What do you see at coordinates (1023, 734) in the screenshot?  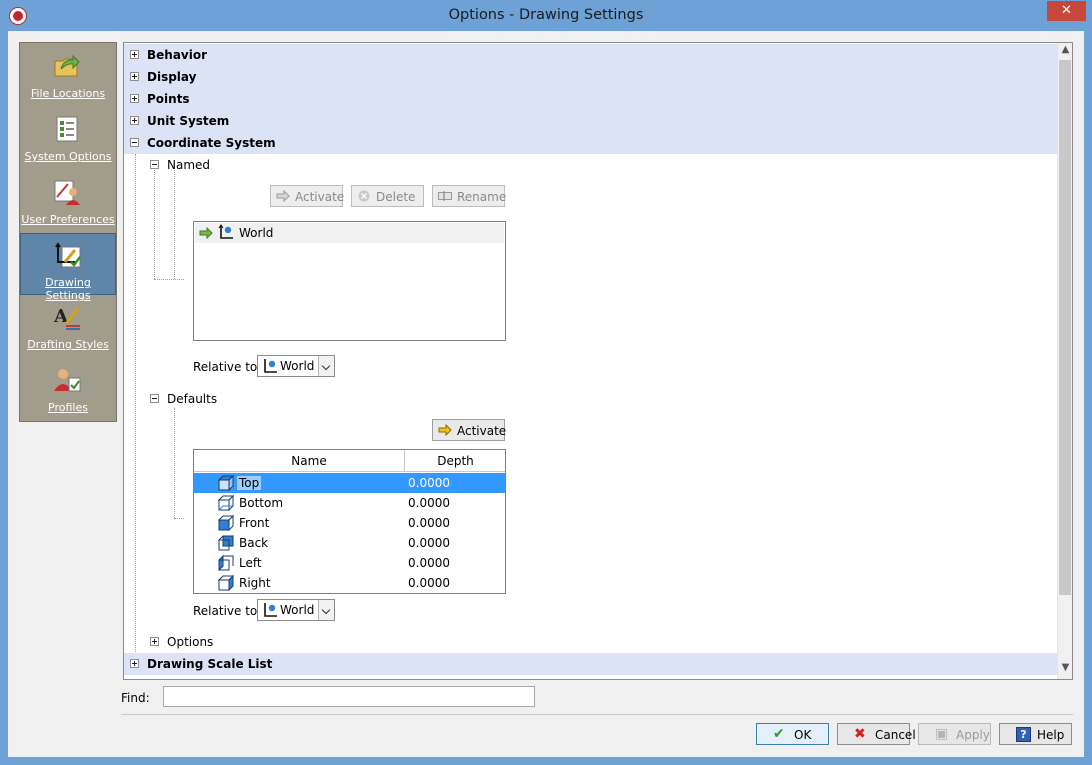 I see `help-icon: ?` at bounding box center [1023, 734].